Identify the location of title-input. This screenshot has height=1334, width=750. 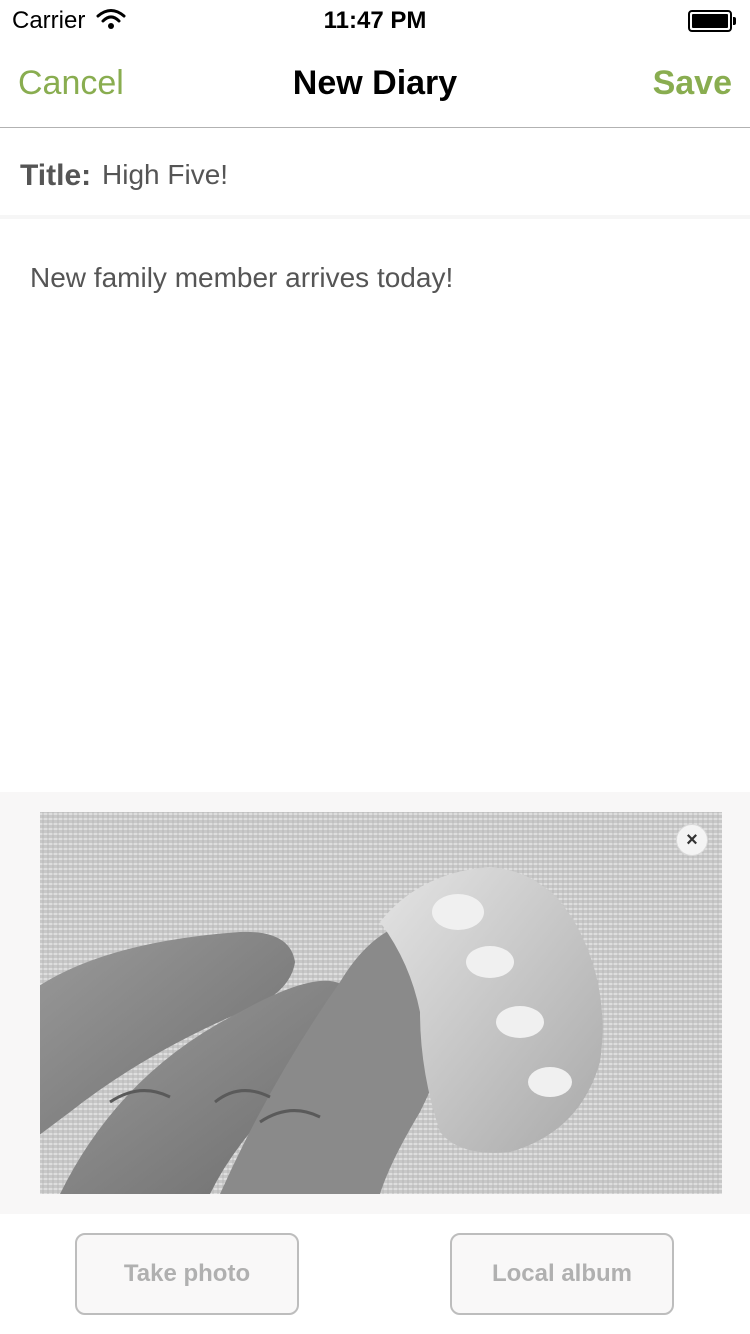
(412, 175).